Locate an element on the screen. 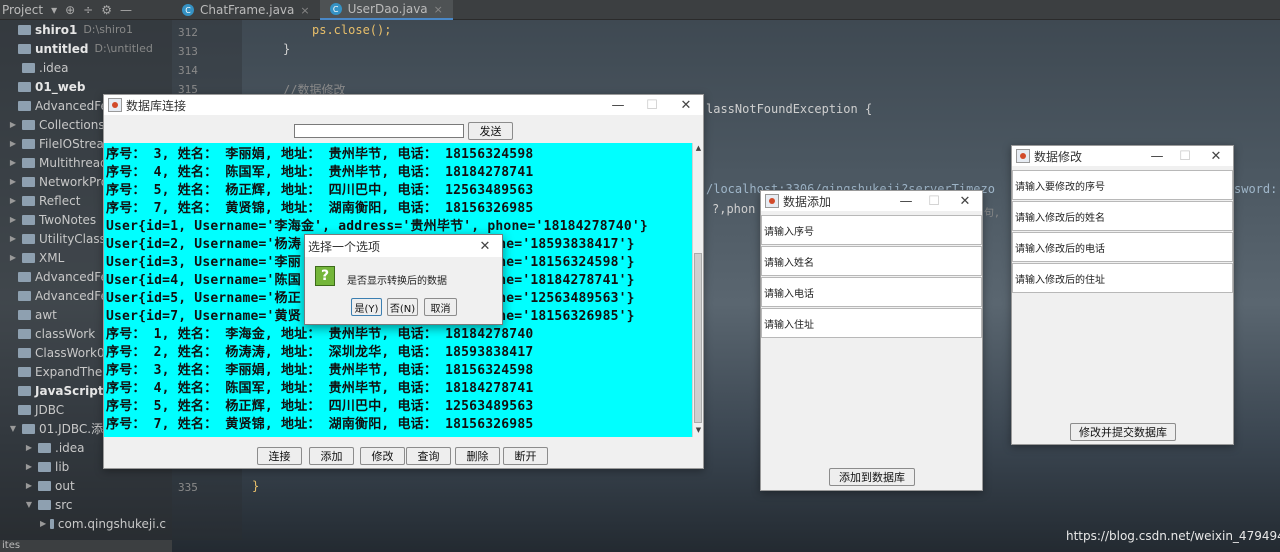  no-button: 否(N) is located at coordinates (402, 307).